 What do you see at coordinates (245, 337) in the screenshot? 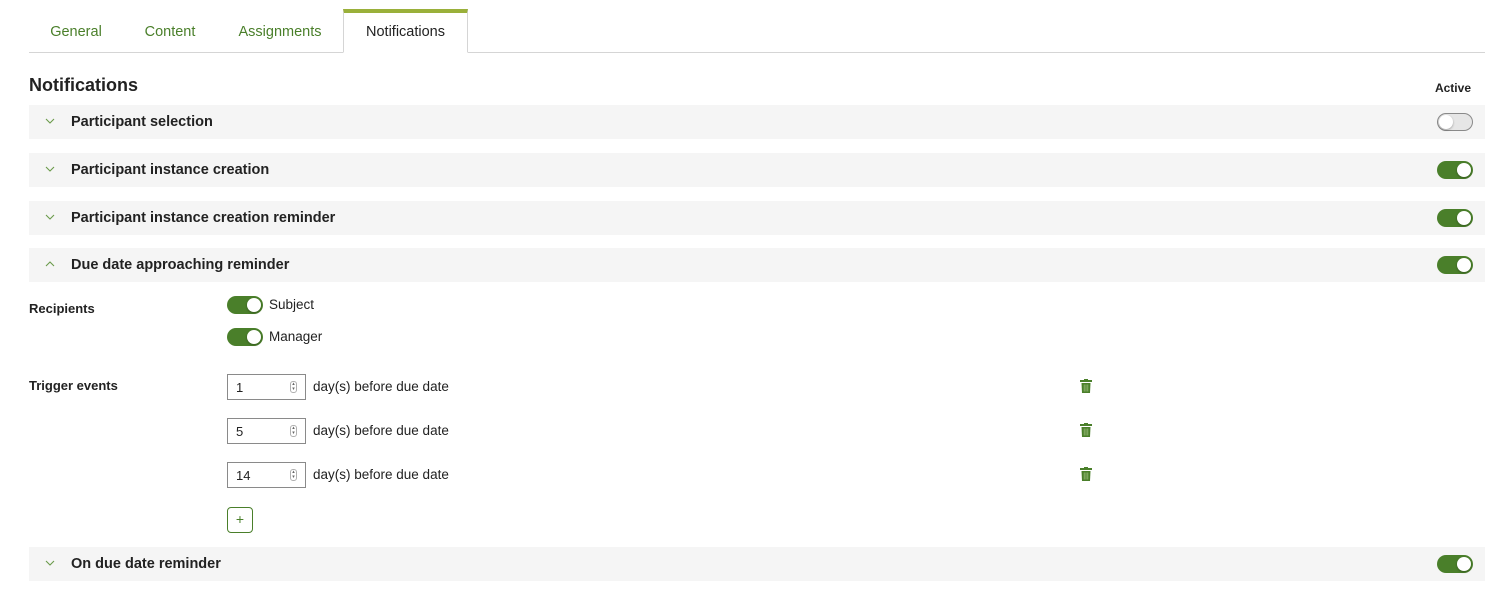
I see `recipient-manager-toggle` at bounding box center [245, 337].